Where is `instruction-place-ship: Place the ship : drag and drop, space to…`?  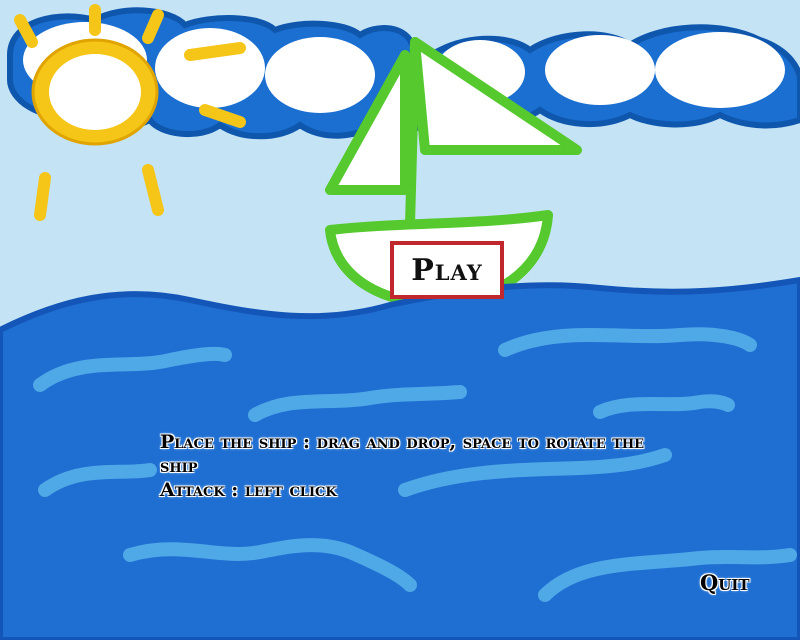 instruction-place-ship: Place the ship : drag and drop, space to… is located at coordinates (402, 454).